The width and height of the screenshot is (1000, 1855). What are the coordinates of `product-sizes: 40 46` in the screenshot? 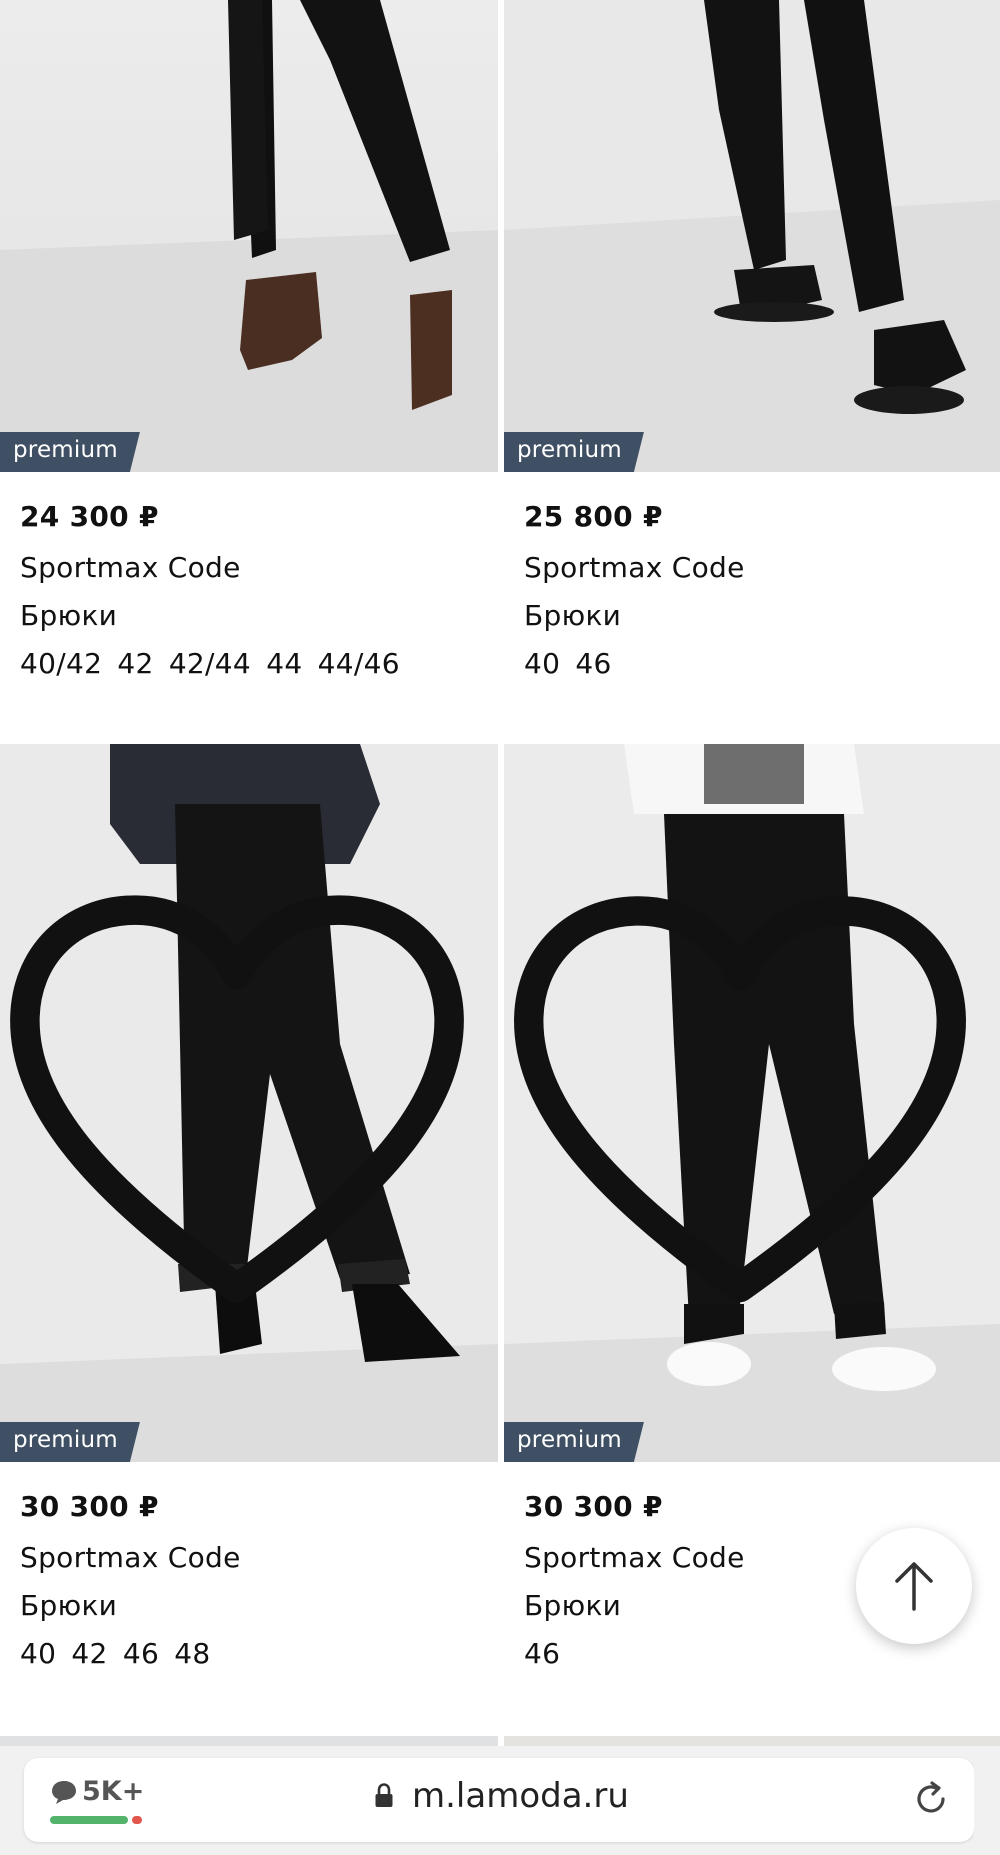 It's located at (568, 663).